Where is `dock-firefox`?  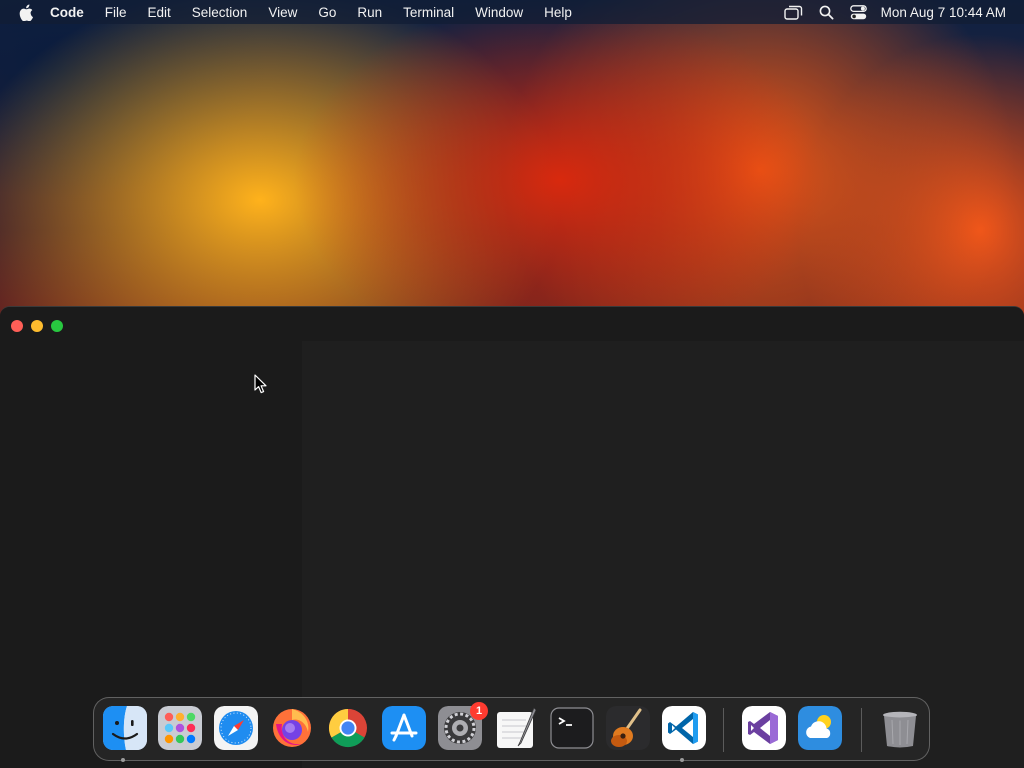
dock-firefox is located at coordinates (292, 728).